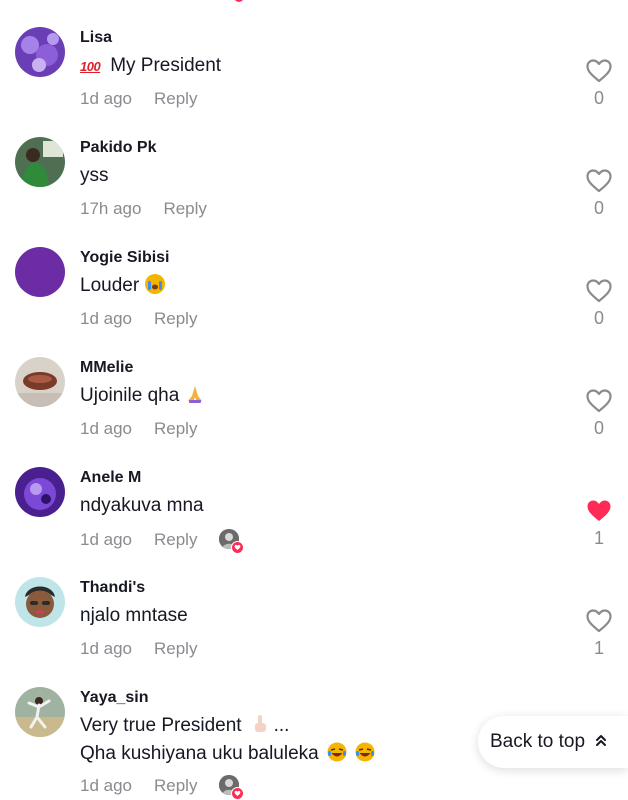 The width and height of the screenshot is (628, 800). What do you see at coordinates (142, 396) in the screenshot?
I see `comment-text: Ujoinile qha` at bounding box center [142, 396].